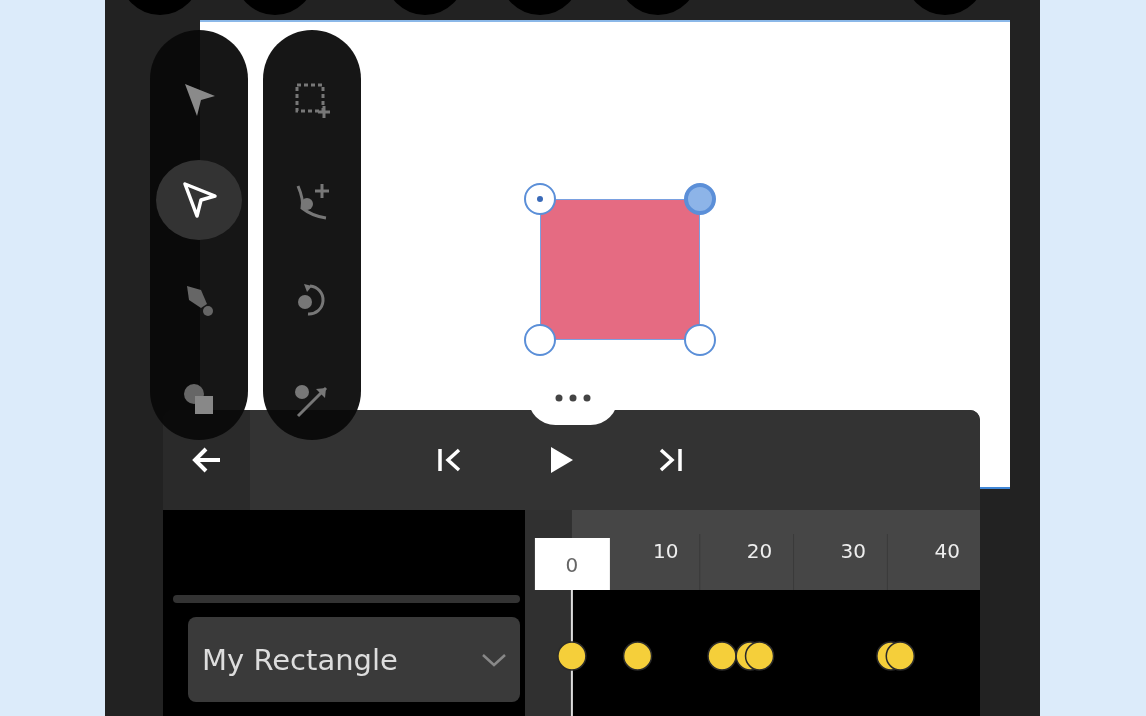 The image size is (1146, 716). I want to click on layer-dropdown: My Rectangle, so click(354, 659).